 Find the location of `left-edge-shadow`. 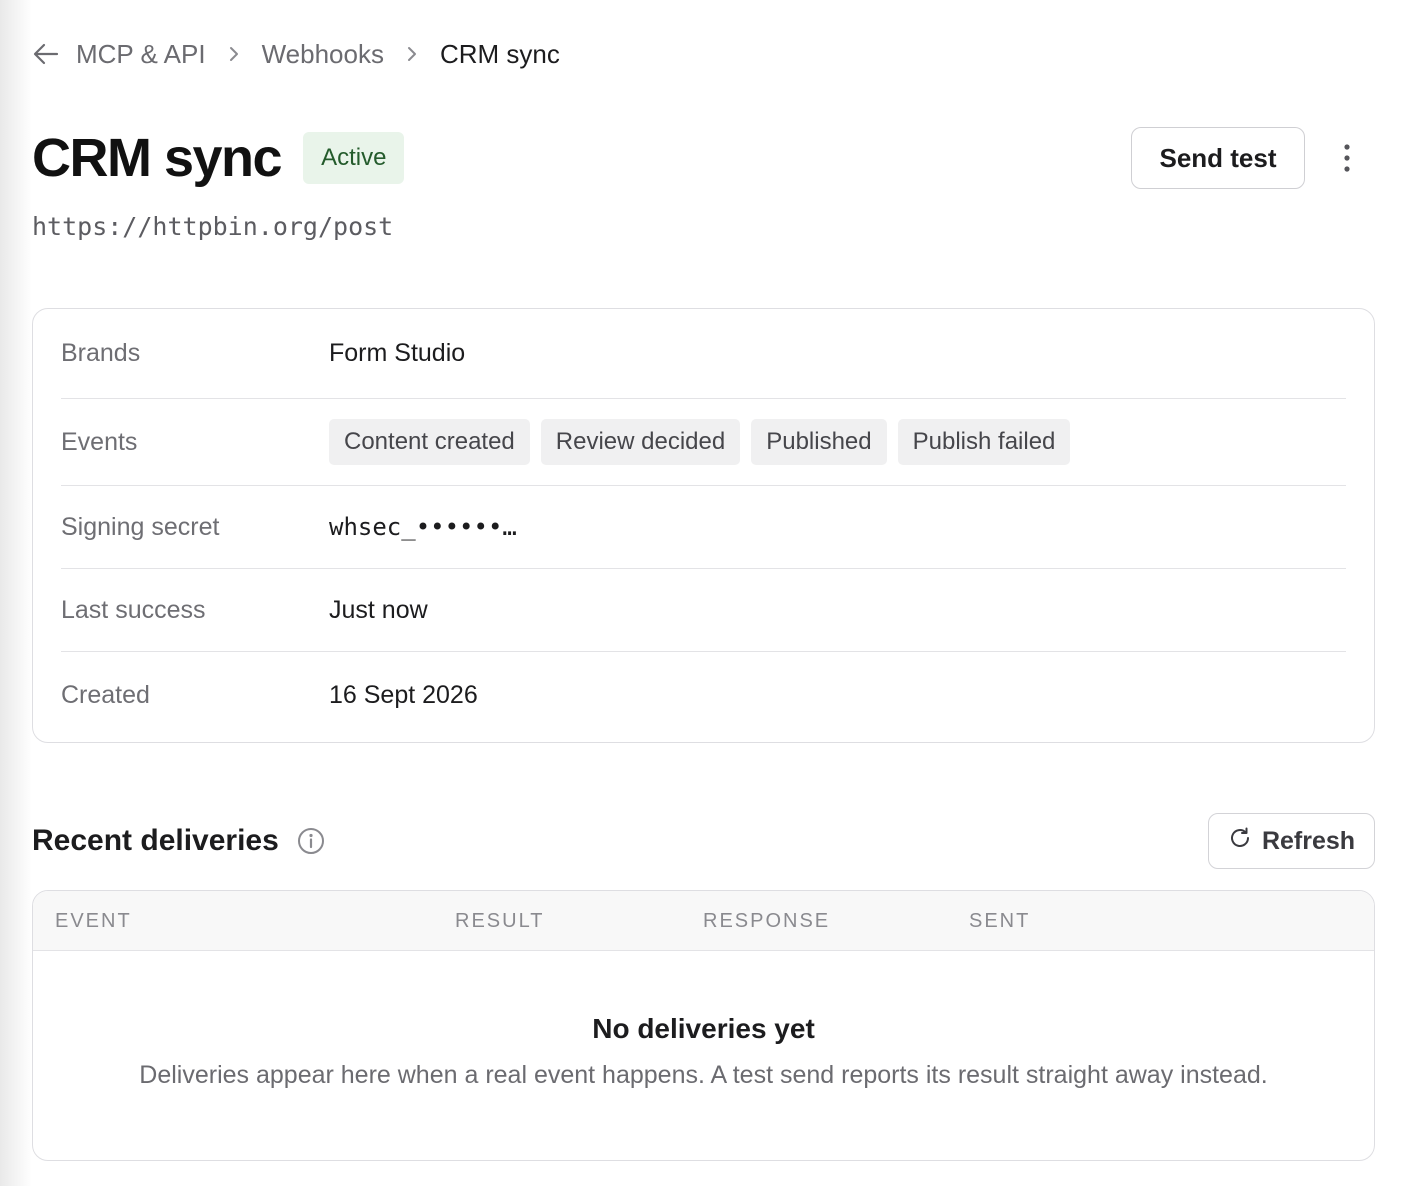

left-edge-shadow is located at coordinates (16, 593).